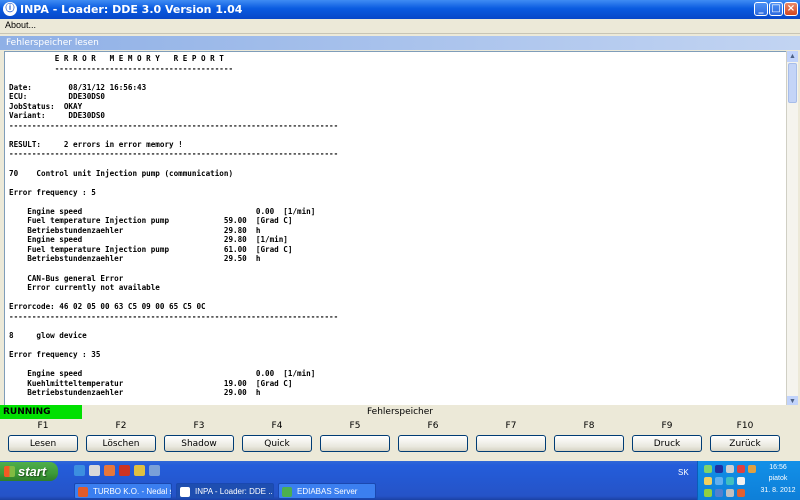  What do you see at coordinates (355, 426) in the screenshot?
I see `fkey-label-f5: F5` at bounding box center [355, 426].